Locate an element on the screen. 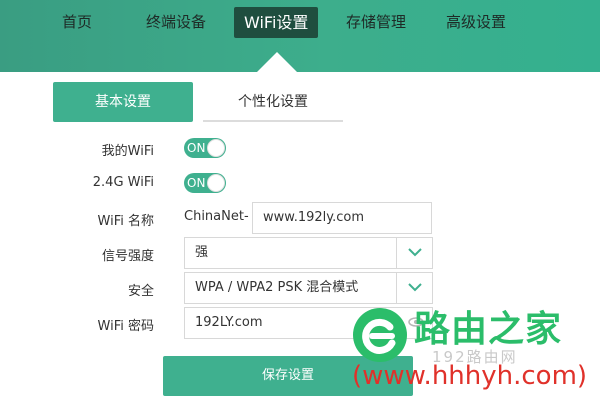 The image size is (600, 400). security-select: WPA / WPA2 PSK 混合模式 is located at coordinates (308, 288).